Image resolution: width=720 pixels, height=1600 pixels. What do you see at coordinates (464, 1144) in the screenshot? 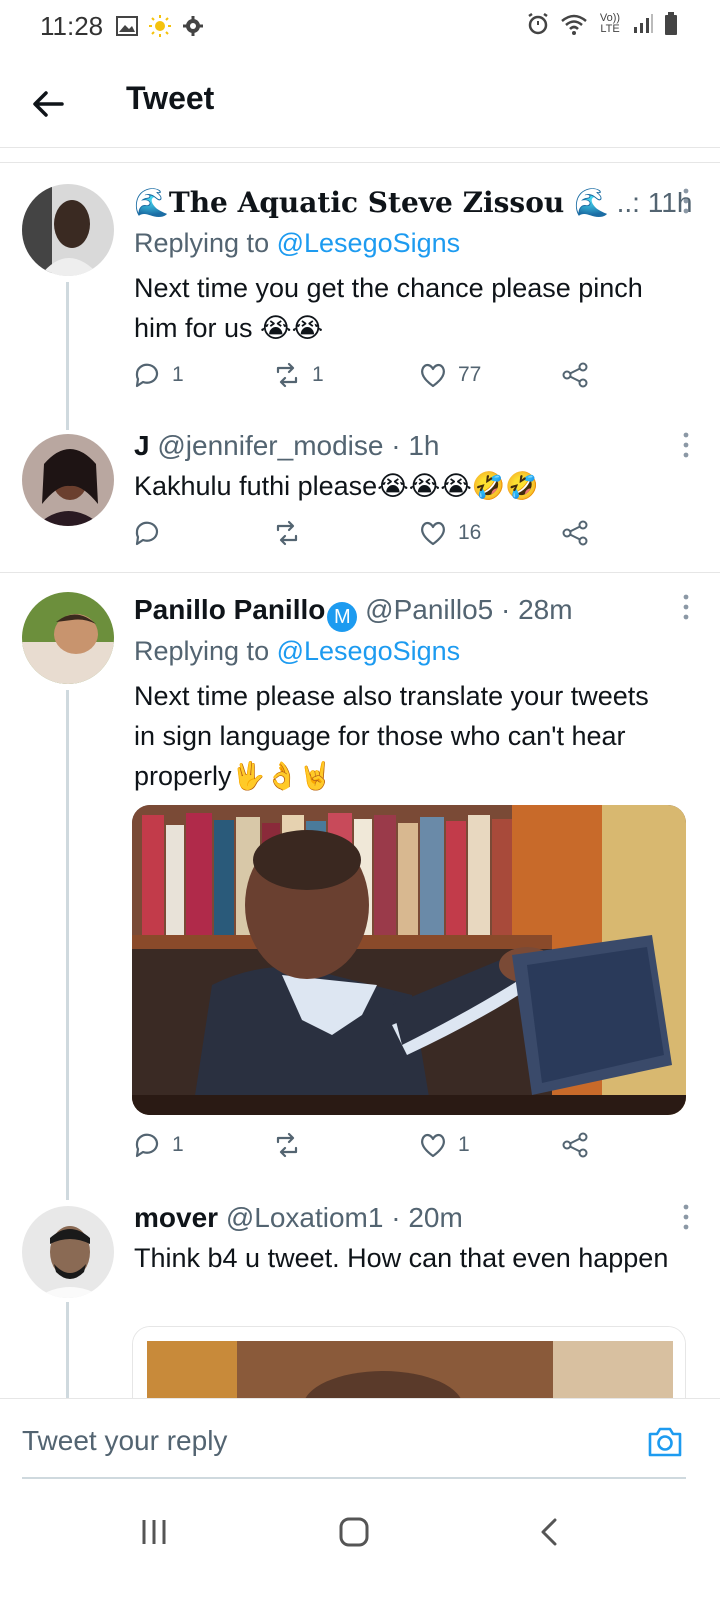
I see `like-count: 1` at bounding box center [464, 1144].